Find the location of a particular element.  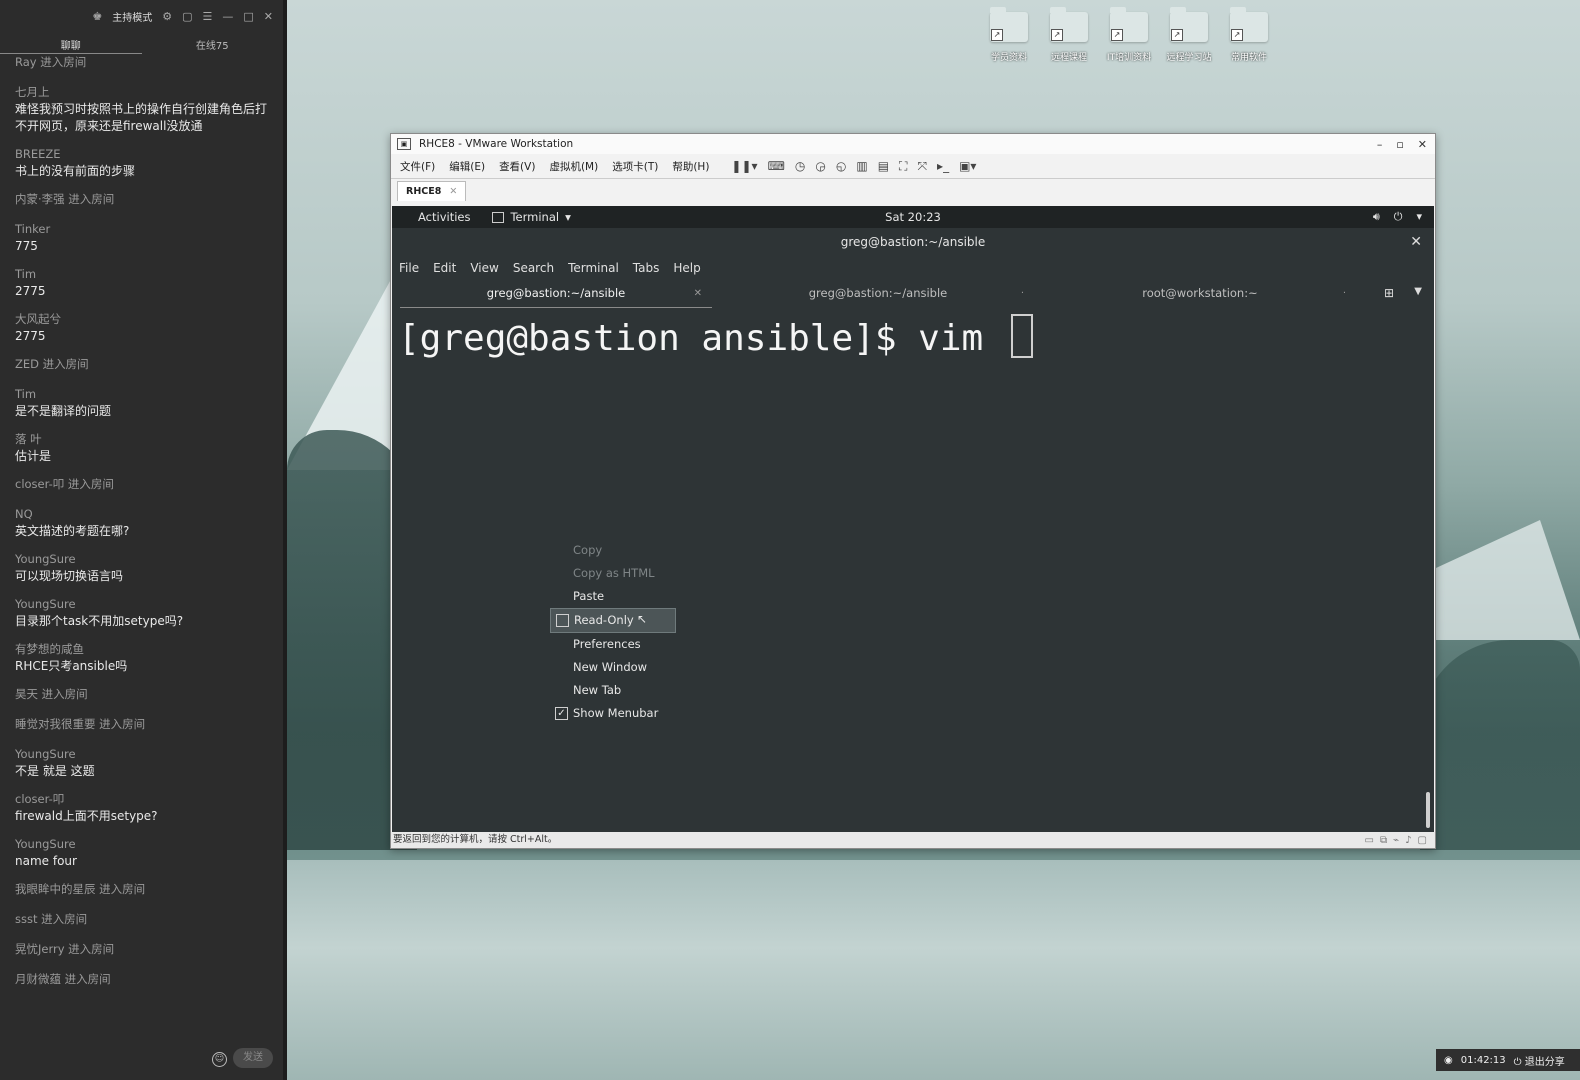

display-icon: ▢ is located at coordinates (1422, 841).